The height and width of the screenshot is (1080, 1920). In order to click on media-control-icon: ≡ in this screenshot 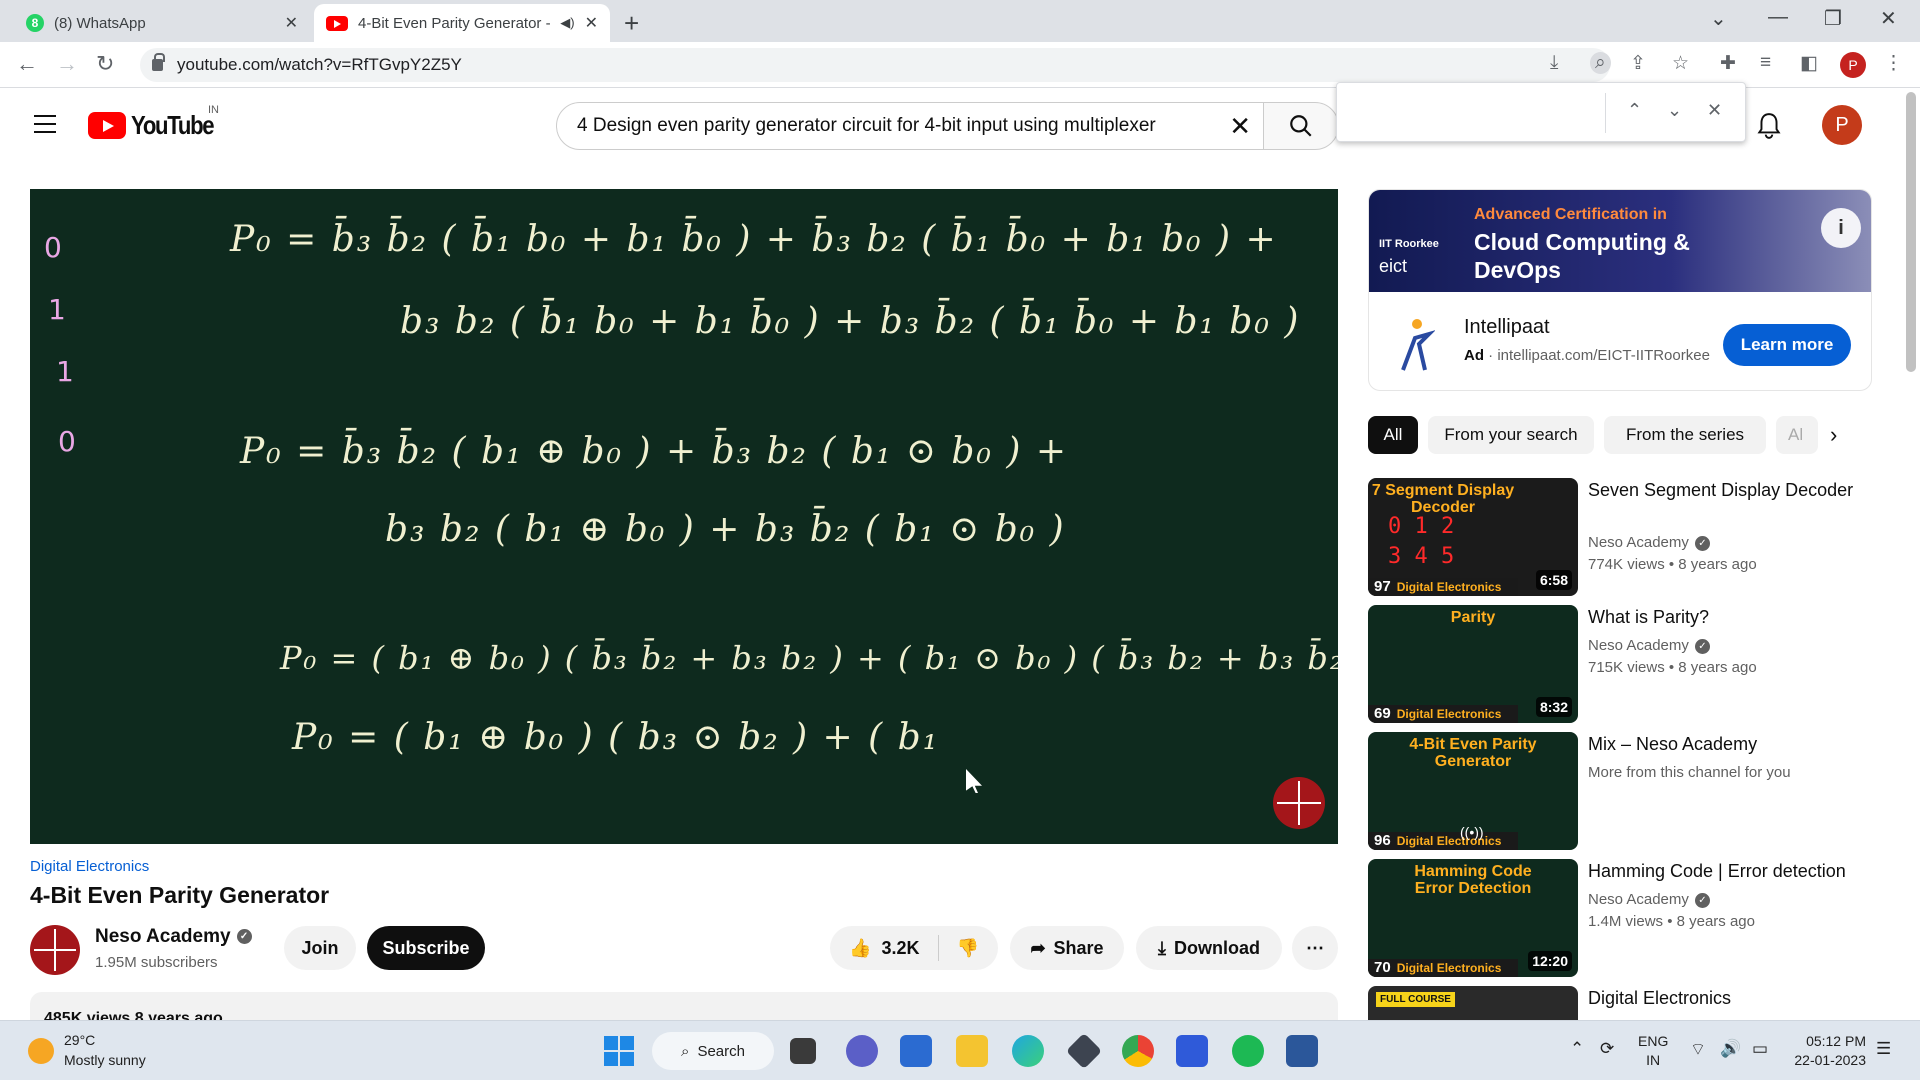, I will do `click(1765, 63)`.